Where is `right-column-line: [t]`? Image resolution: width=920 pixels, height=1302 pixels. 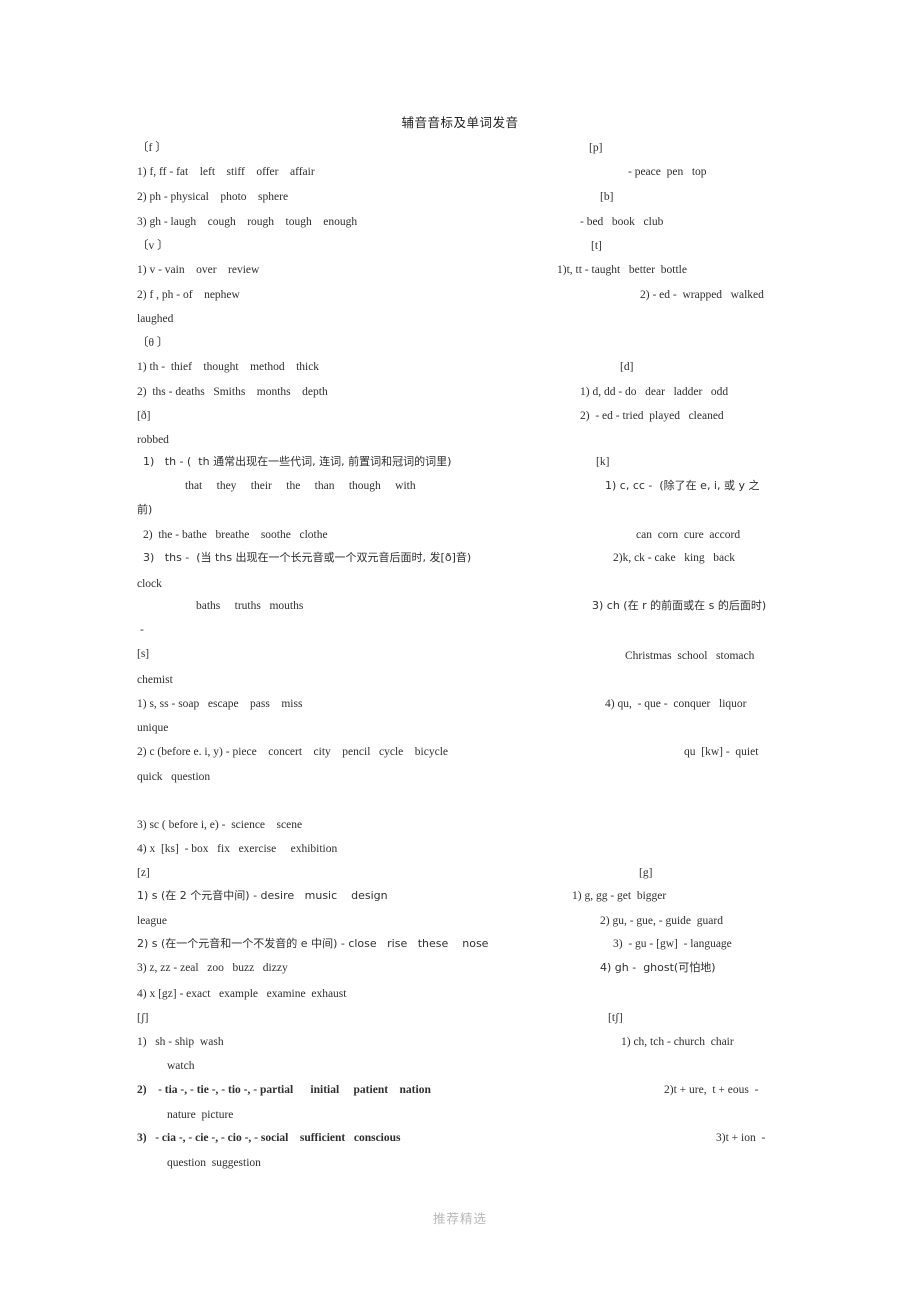 right-column-line: [t] is located at coordinates (596, 246).